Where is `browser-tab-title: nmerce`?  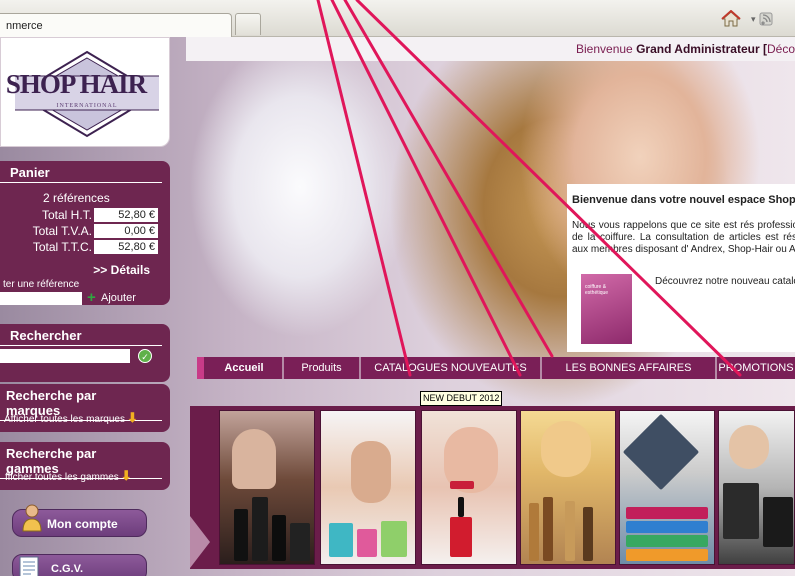
browser-tab-title: nmerce is located at coordinates (24, 26).